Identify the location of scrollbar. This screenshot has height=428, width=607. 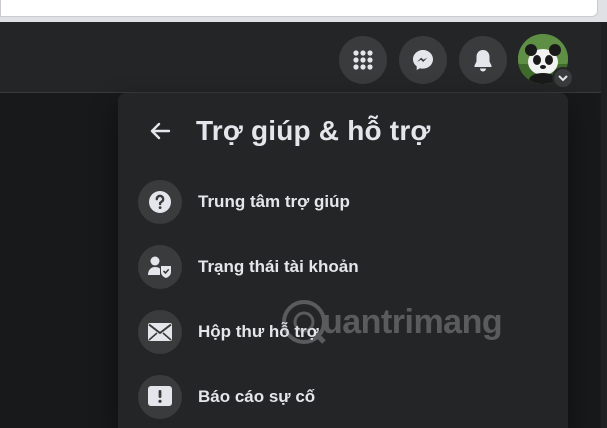
(604, 225).